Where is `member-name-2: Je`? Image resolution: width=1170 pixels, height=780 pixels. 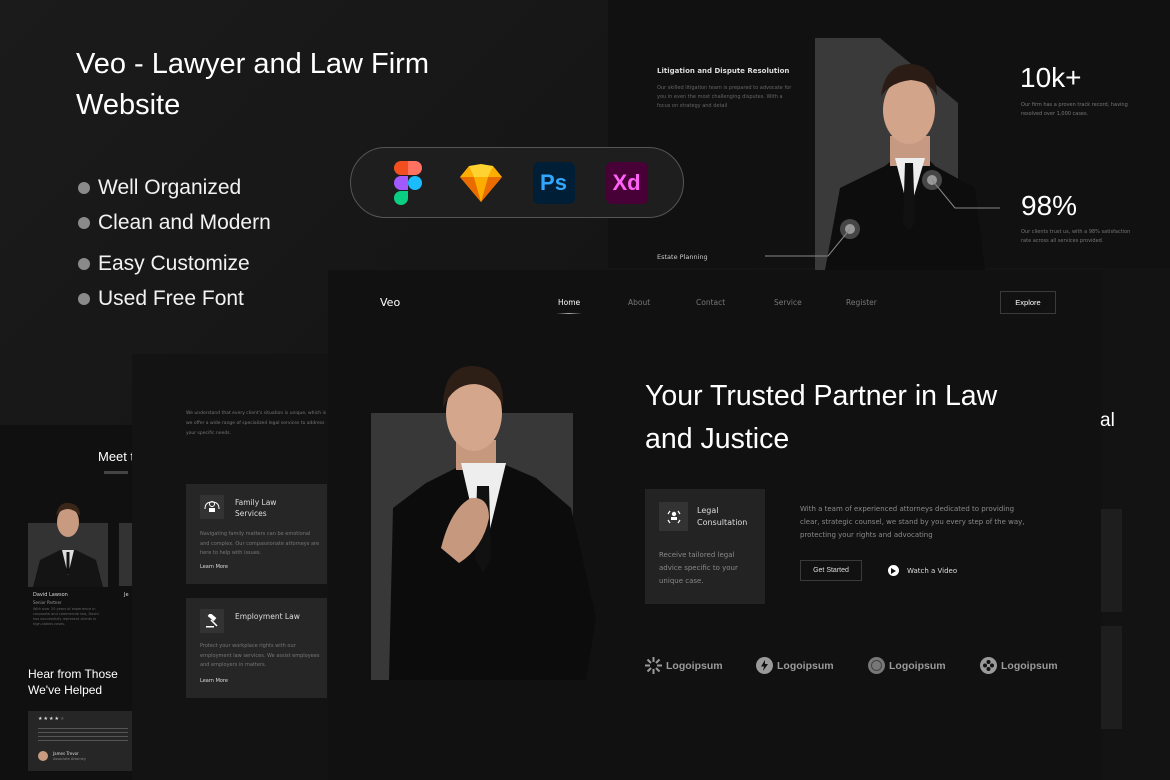
member-name-2: Je is located at coordinates (126, 595).